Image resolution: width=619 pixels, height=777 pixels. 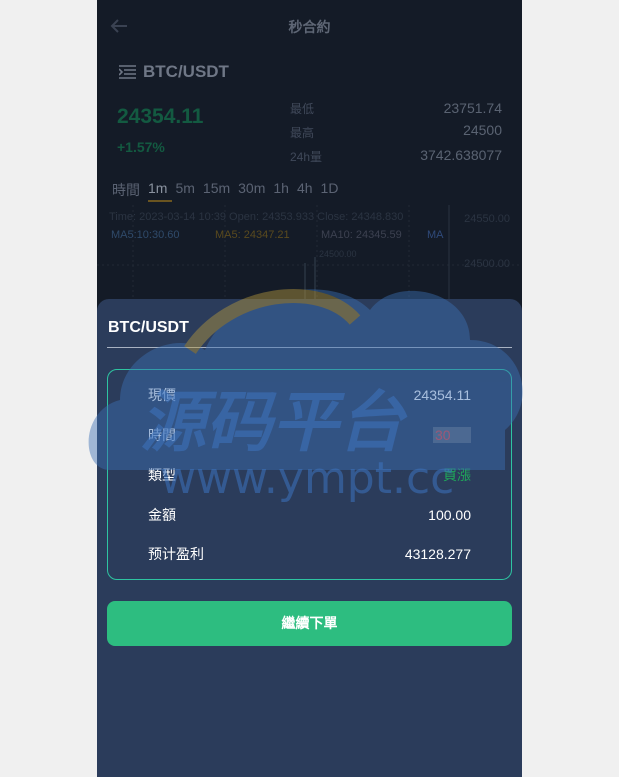 I want to click on page-title: 秒合約, so click(x=309, y=27).